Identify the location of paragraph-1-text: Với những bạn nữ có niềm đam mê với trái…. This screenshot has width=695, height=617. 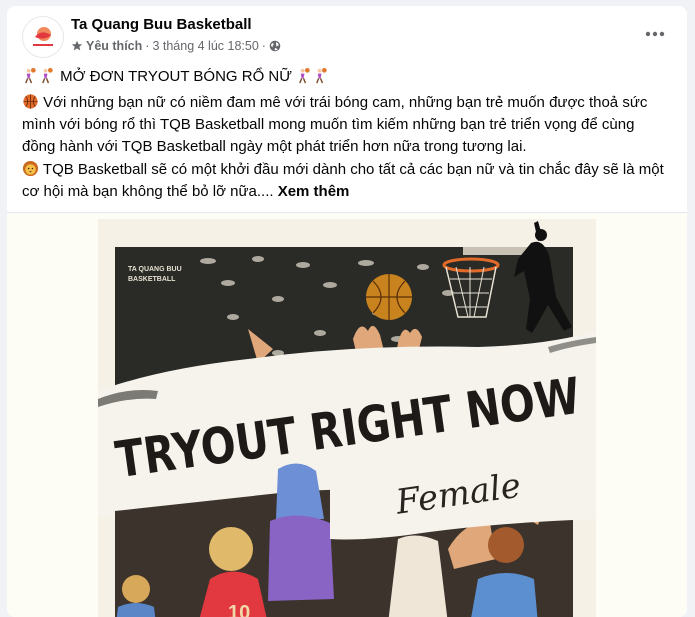
(335, 124).